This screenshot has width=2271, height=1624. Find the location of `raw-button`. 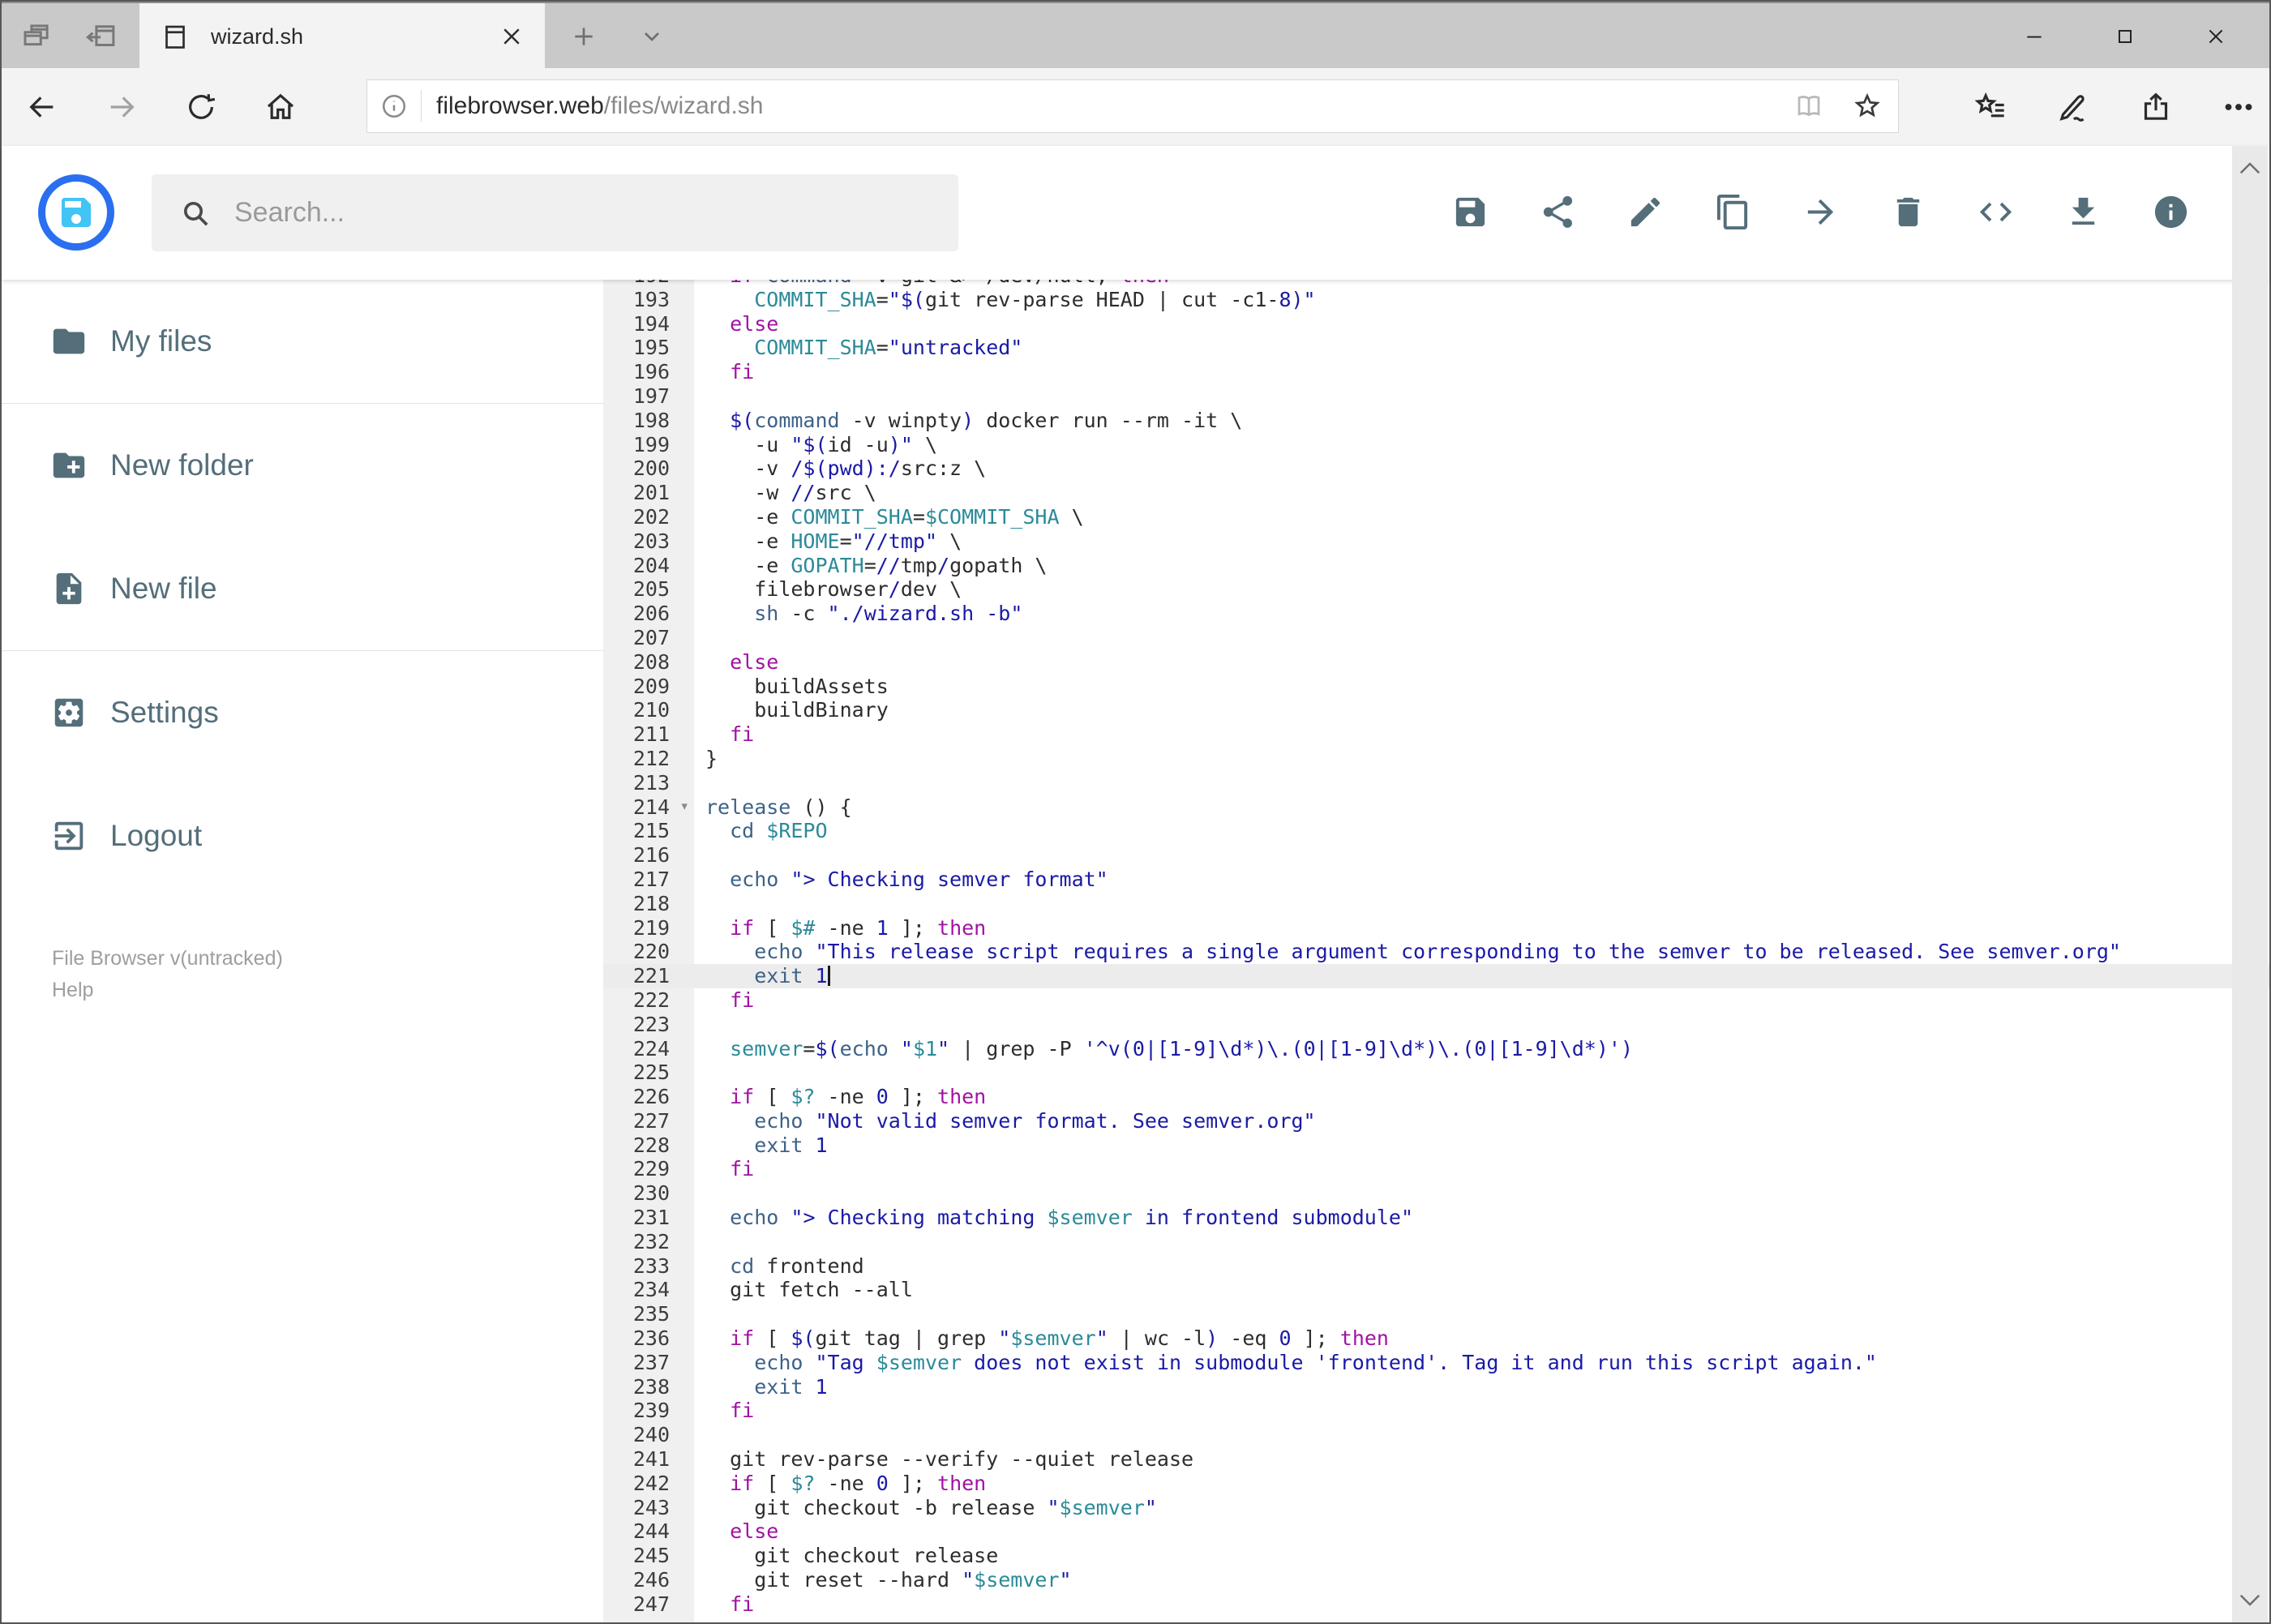

raw-button is located at coordinates (1996, 212).